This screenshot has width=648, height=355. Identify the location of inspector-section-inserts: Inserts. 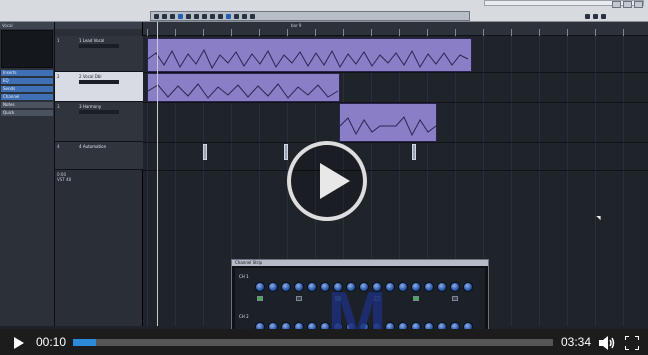
(27, 73).